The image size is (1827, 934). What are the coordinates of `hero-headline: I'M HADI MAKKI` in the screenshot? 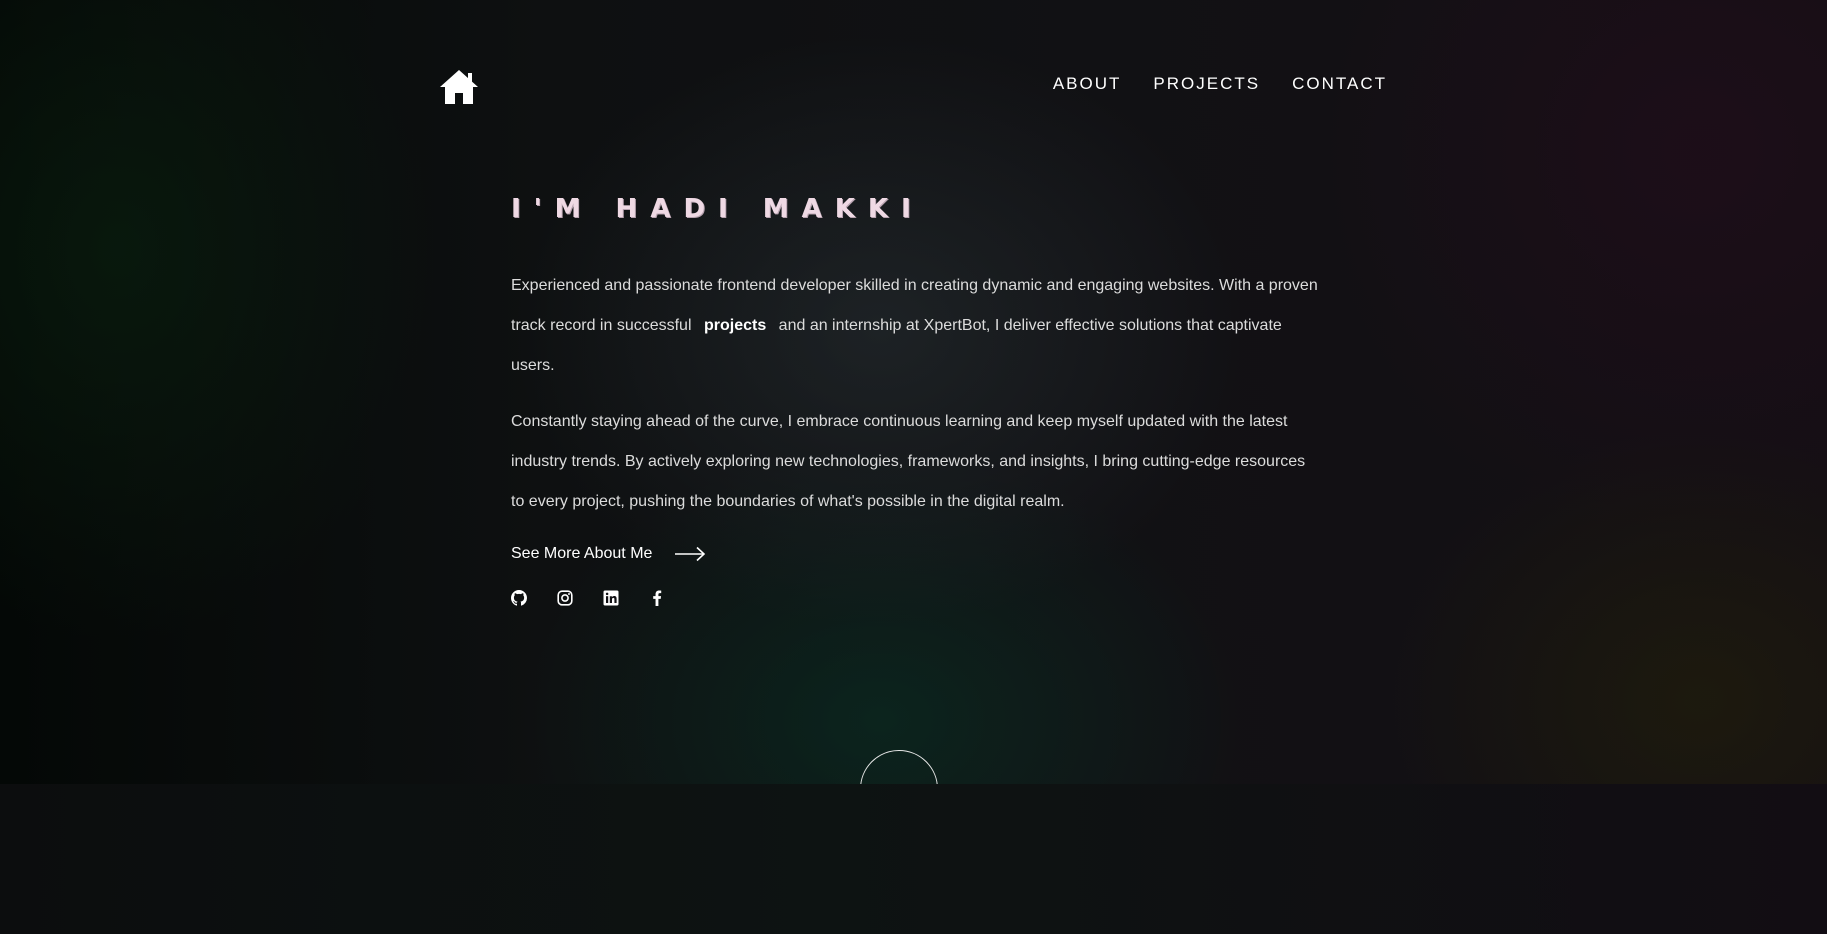 It's located at (717, 209).